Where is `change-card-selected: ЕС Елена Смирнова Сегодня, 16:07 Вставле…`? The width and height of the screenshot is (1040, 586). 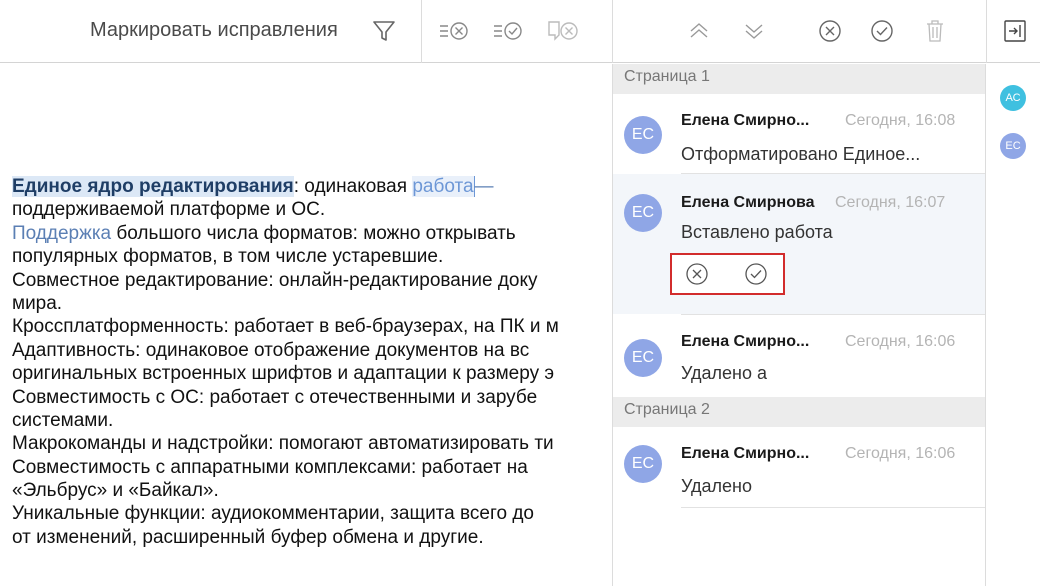
change-card-selected: ЕС Елена Смирнова Сегодня, 16:07 Вставле… is located at coordinates (799, 244).